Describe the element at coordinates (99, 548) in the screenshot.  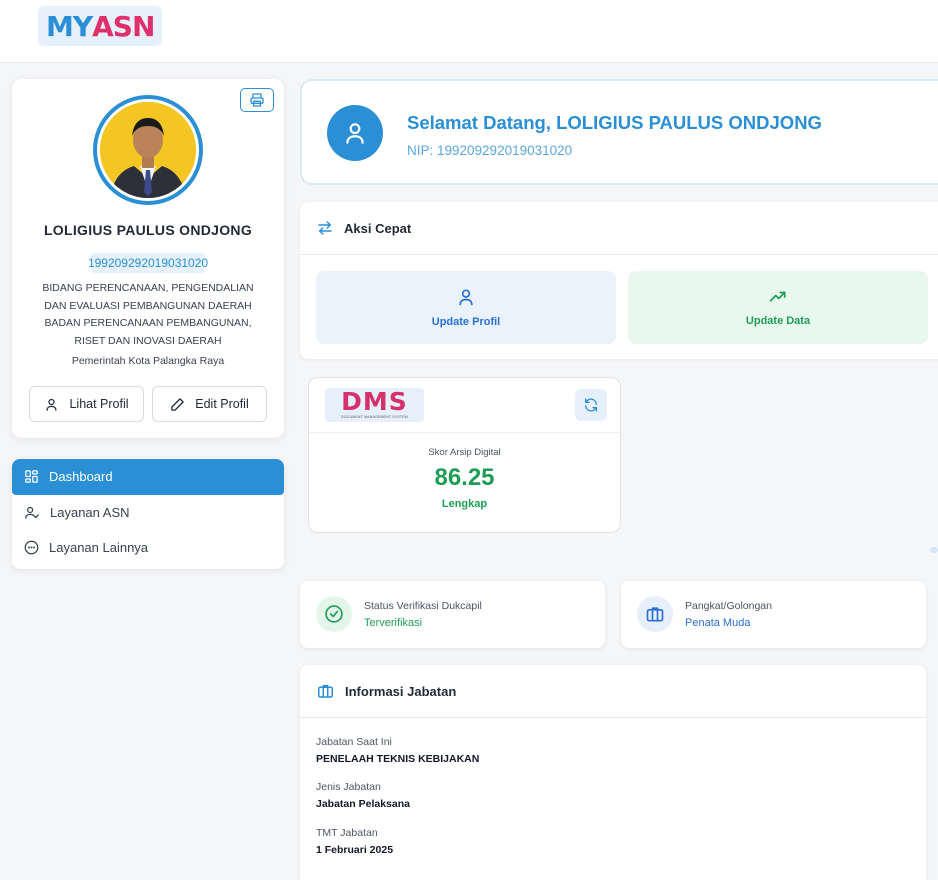
I see `menu-item-label: Layanan Lainnya` at that location.